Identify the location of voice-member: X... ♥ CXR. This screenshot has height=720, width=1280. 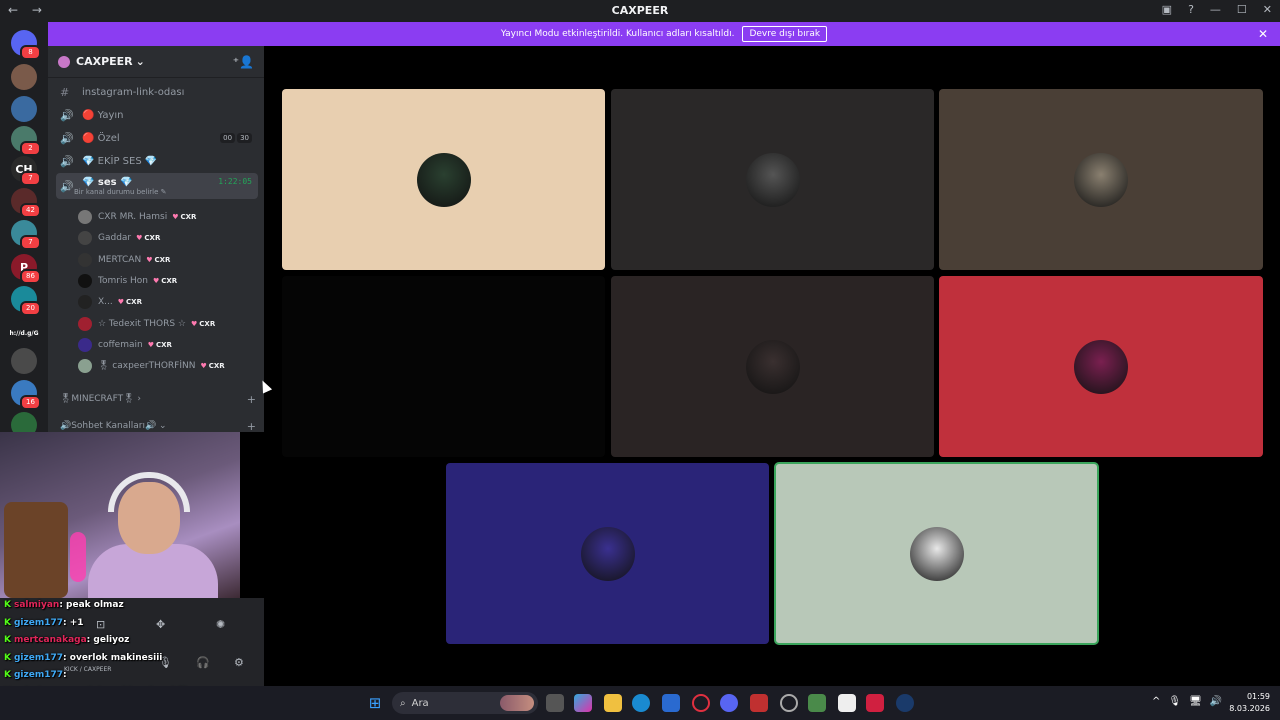
(110, 302).